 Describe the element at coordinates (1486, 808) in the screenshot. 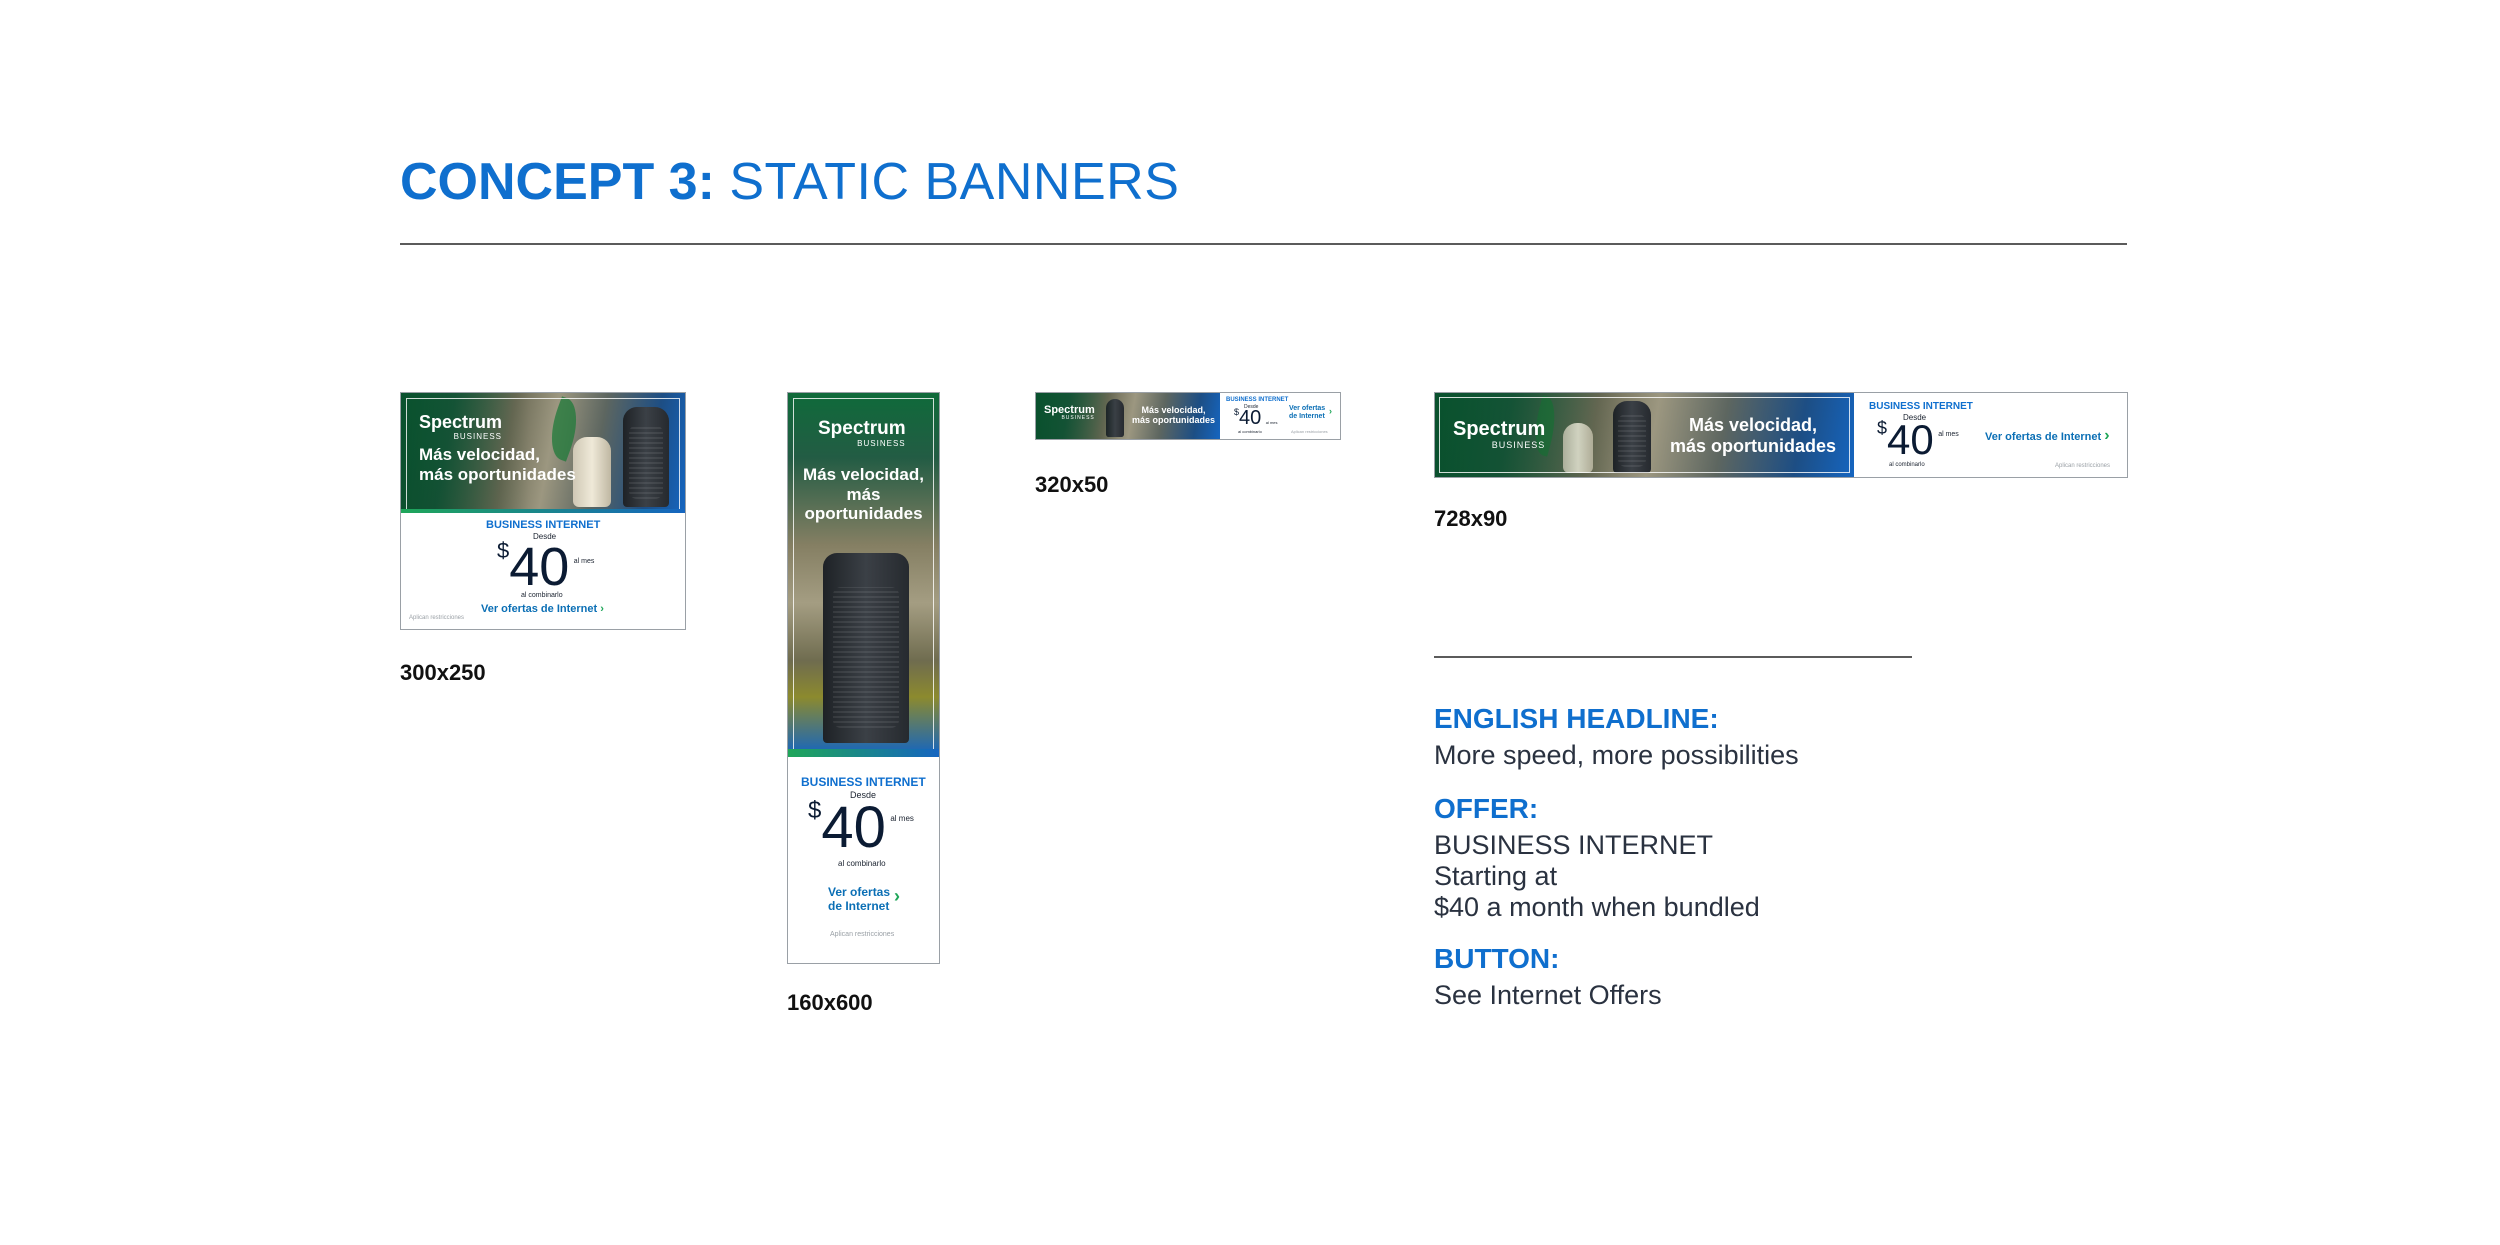

I see `offer-label: OFFER:` at that location.